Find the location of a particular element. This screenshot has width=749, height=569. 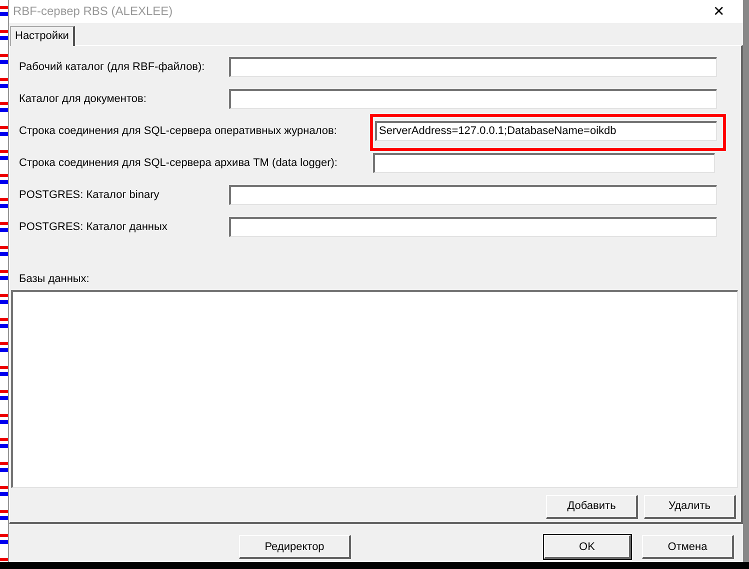

input-field: ServerAddress=127.0.0.1;DatabaseName=oikdb is located at coordinates (546, 130).